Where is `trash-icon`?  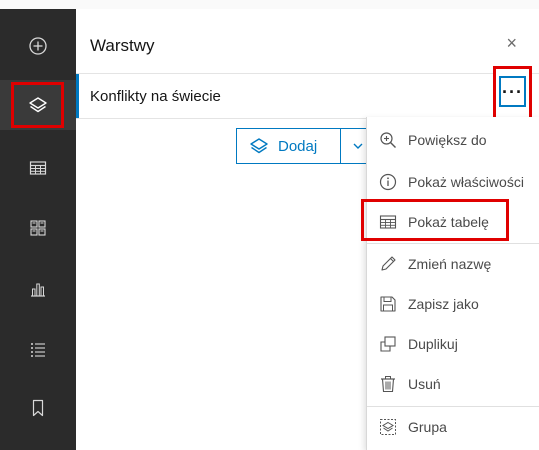
trash-icon is located at coordinates (388, 384).